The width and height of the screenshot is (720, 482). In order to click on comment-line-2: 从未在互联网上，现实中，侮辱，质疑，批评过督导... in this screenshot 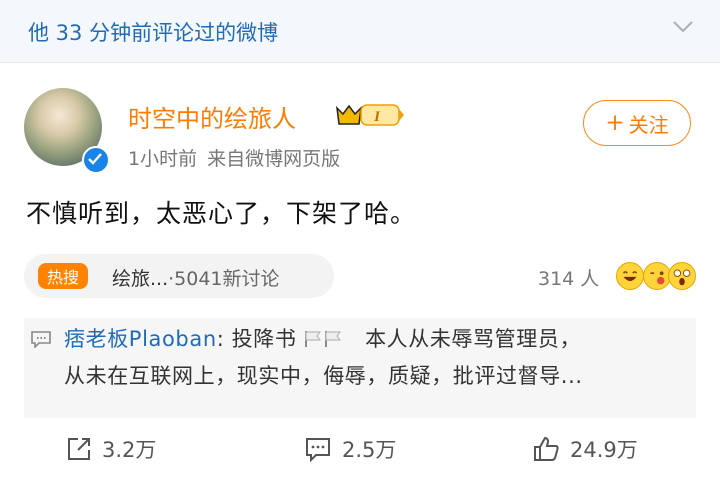, I will do `click(323, 376)`.